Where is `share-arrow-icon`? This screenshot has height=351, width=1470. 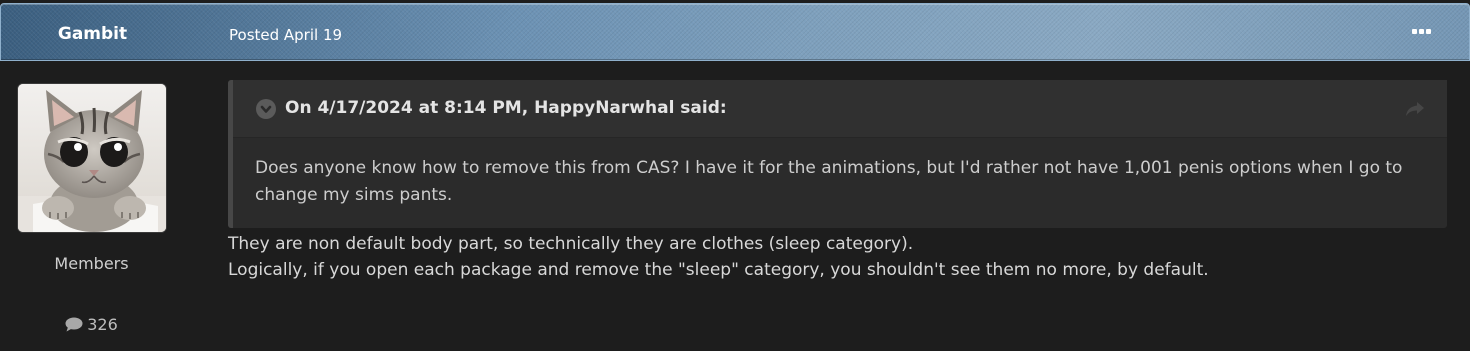 share-arrow-icon is located at coordinates (1415, 111).